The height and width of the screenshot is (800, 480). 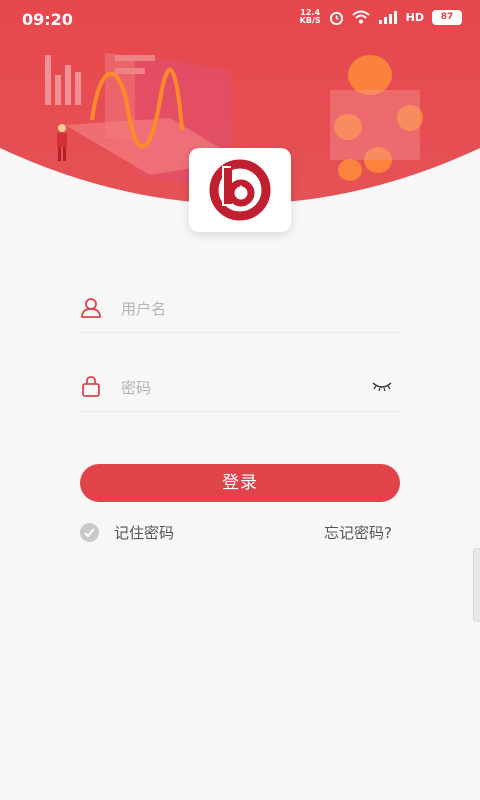 What do you see at coordinates (89, 532) in the screenshot?
I see `check-icon` at bounding box center [89, 532].